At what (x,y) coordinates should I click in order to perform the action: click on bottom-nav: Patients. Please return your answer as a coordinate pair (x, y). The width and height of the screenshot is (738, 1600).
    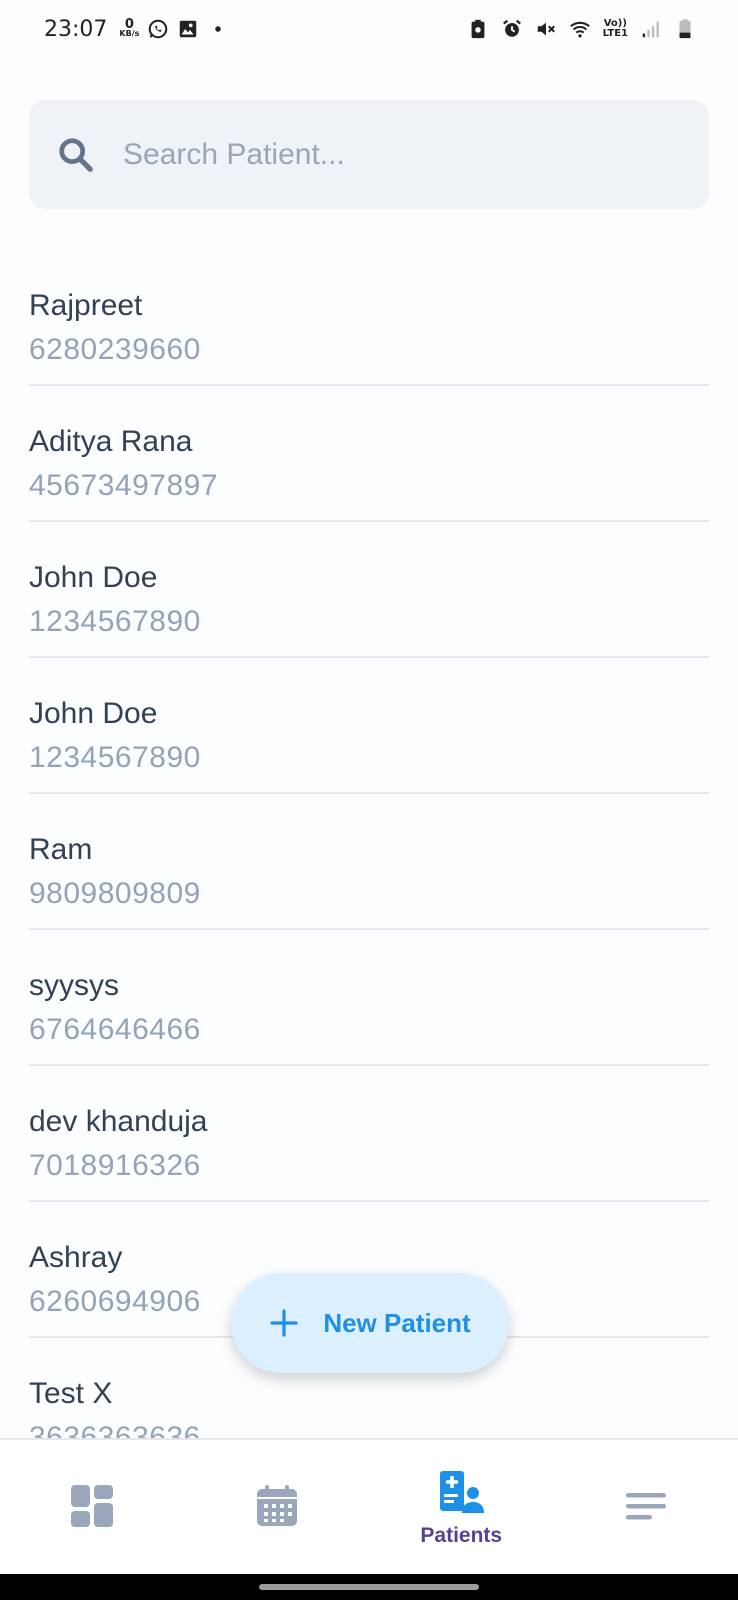
    Looking at the image, I should click on (369, 1507).